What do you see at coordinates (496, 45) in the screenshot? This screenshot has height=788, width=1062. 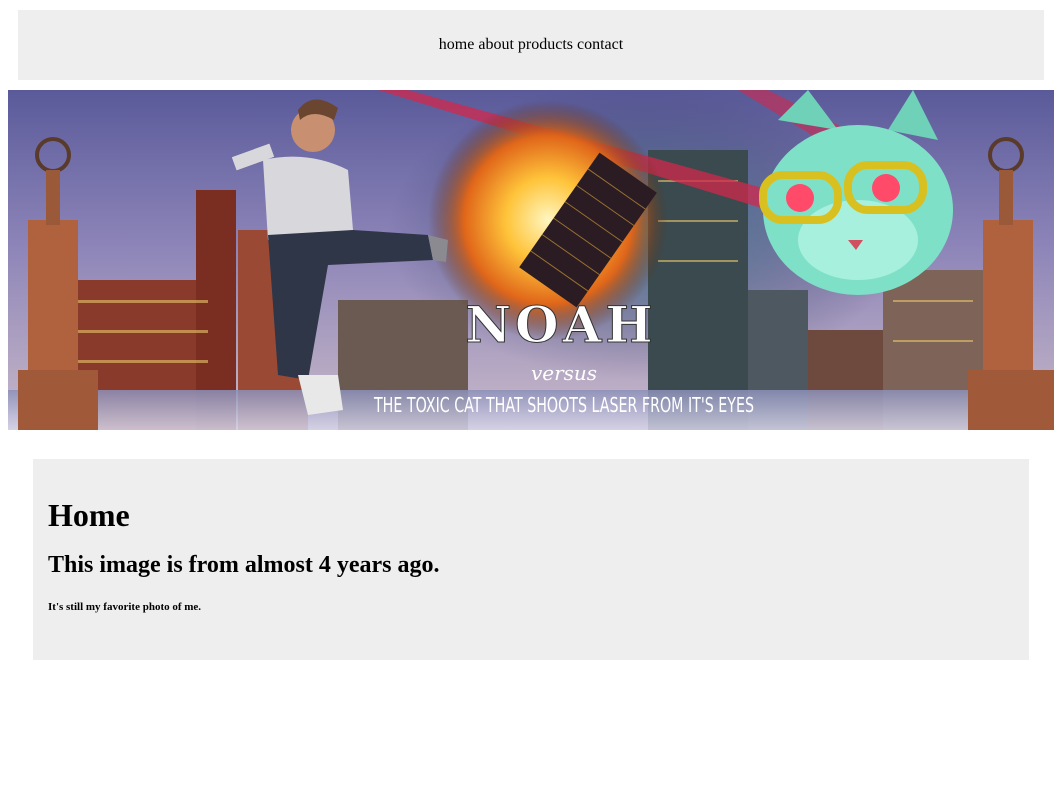 I see `nav-link-about: about` at bounding box center [496, 45].